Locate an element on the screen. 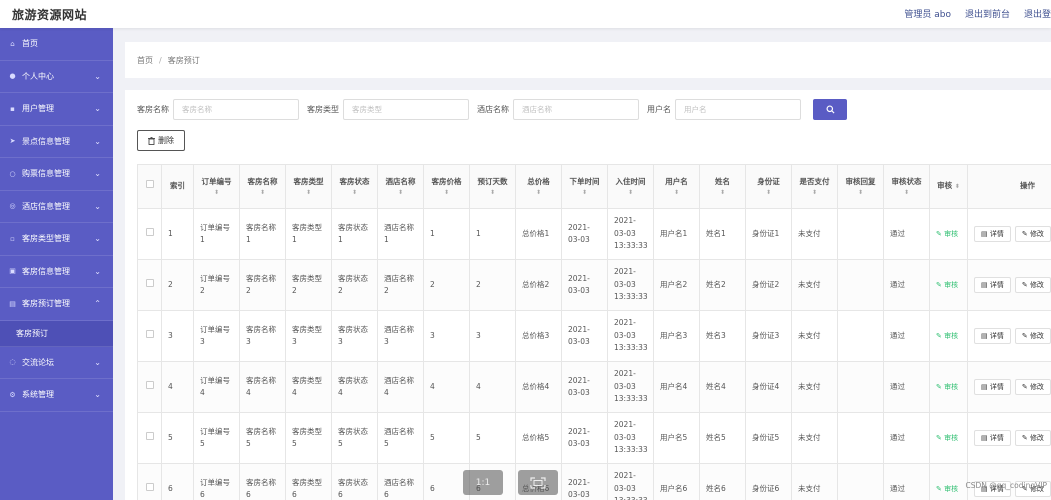  sidebar-item-personal: ● 个人中心 ⌄ is located at coordinates (56, 77).